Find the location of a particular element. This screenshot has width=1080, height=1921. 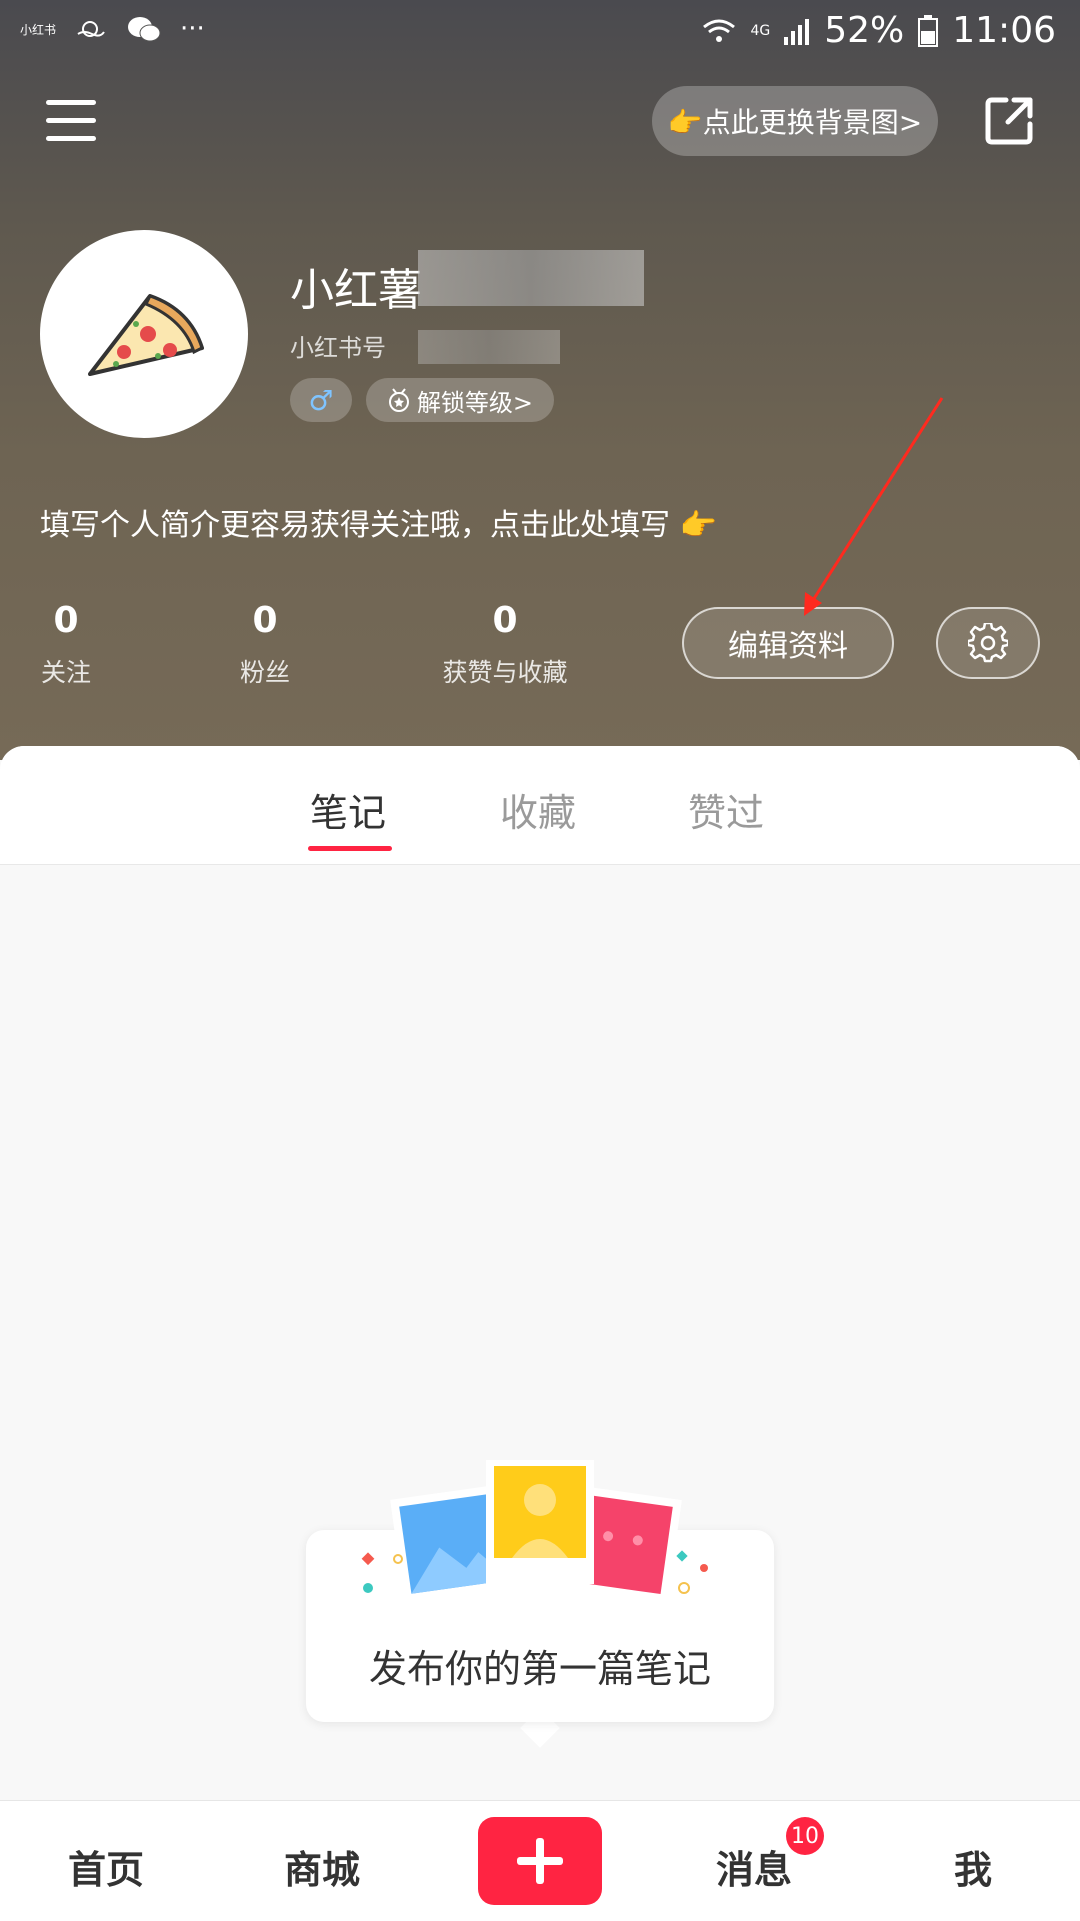

gear-icon is located at coordinates (988, 643).